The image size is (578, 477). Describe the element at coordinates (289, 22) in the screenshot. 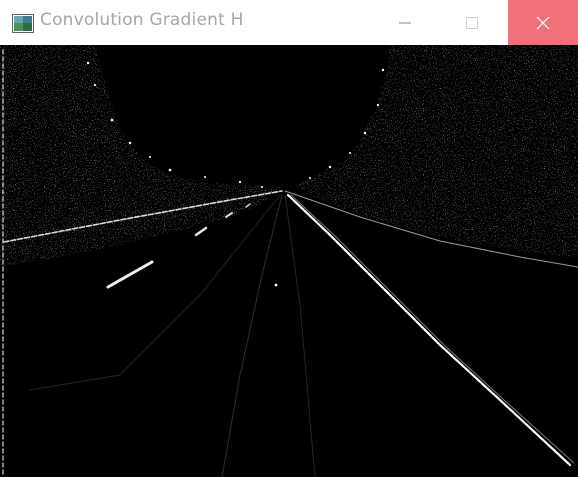

I see `title-bar: Convolution Gradient H` at that location.